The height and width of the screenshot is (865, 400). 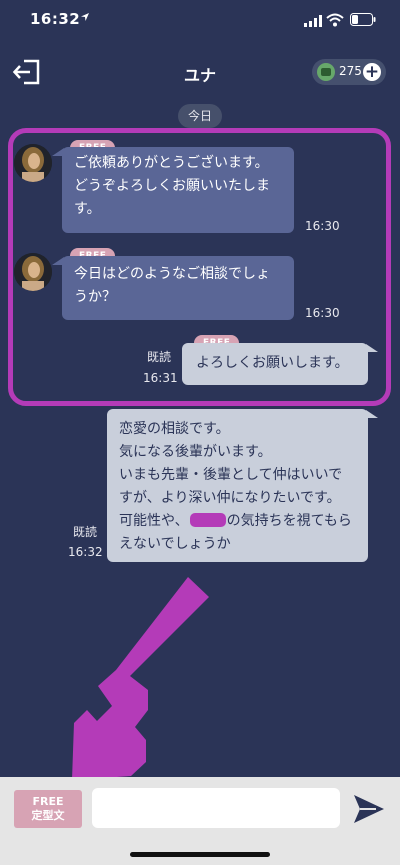 What do you see at coordinates (369, 809) in the screenshot?
I see `send-icon` at bounding box center [369, 809].